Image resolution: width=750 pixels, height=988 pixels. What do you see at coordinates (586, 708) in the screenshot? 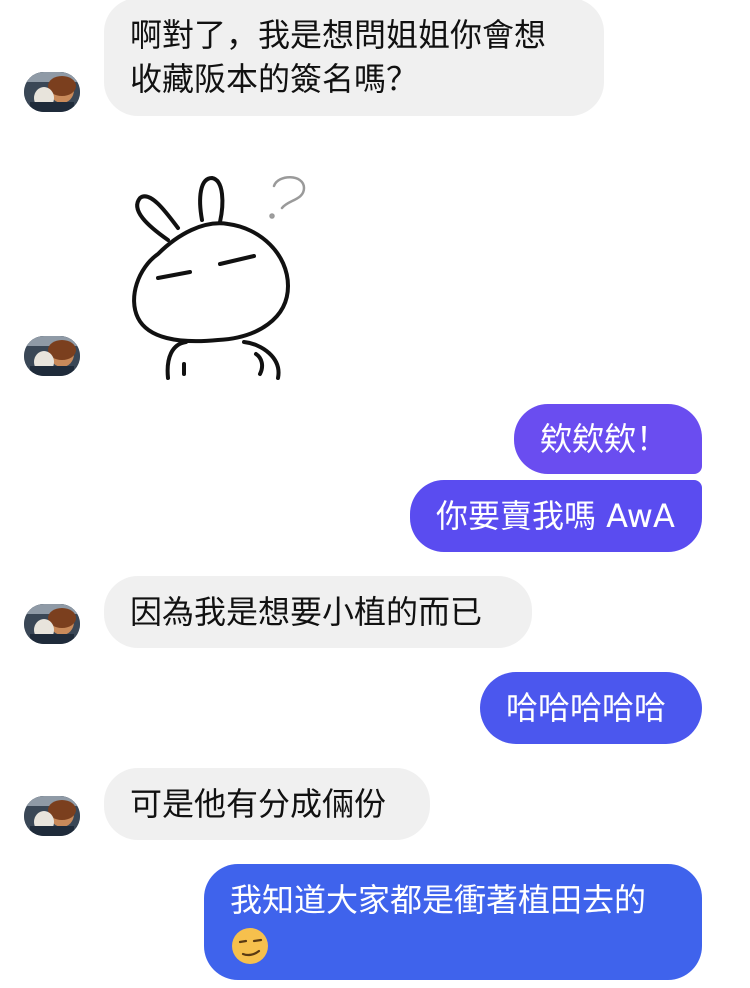
I see `message-text: 哈哈哈哈哈` at bounding box center [586, 708].